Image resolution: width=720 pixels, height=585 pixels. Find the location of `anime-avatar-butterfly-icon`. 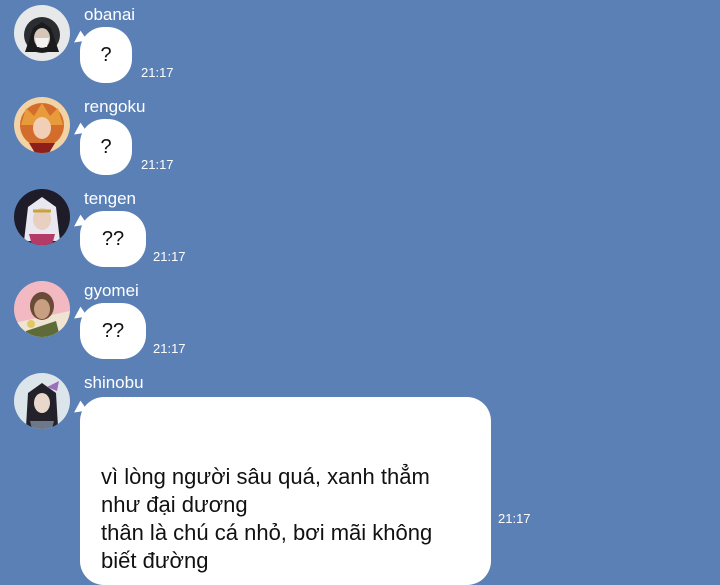

anime-avatar-butterfly-icon is located at coordinates (42, 401).